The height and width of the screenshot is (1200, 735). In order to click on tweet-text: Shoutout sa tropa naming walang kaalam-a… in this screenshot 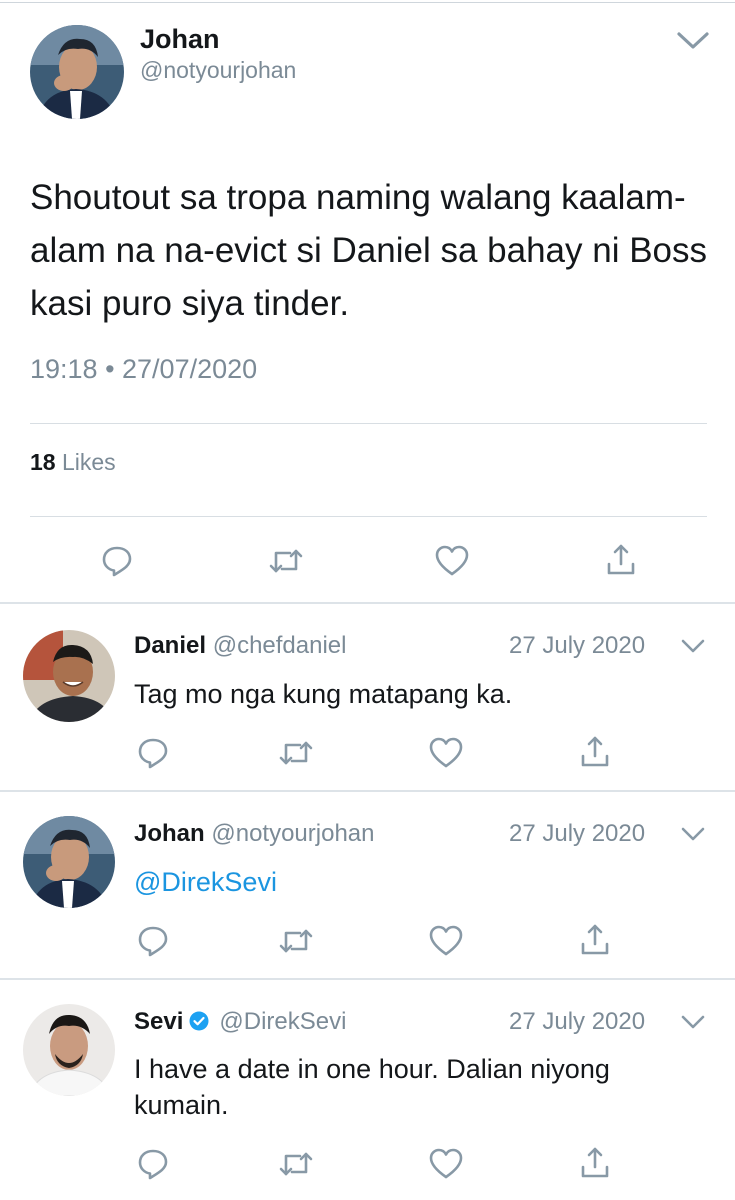, I will do `click(369, 250)`.